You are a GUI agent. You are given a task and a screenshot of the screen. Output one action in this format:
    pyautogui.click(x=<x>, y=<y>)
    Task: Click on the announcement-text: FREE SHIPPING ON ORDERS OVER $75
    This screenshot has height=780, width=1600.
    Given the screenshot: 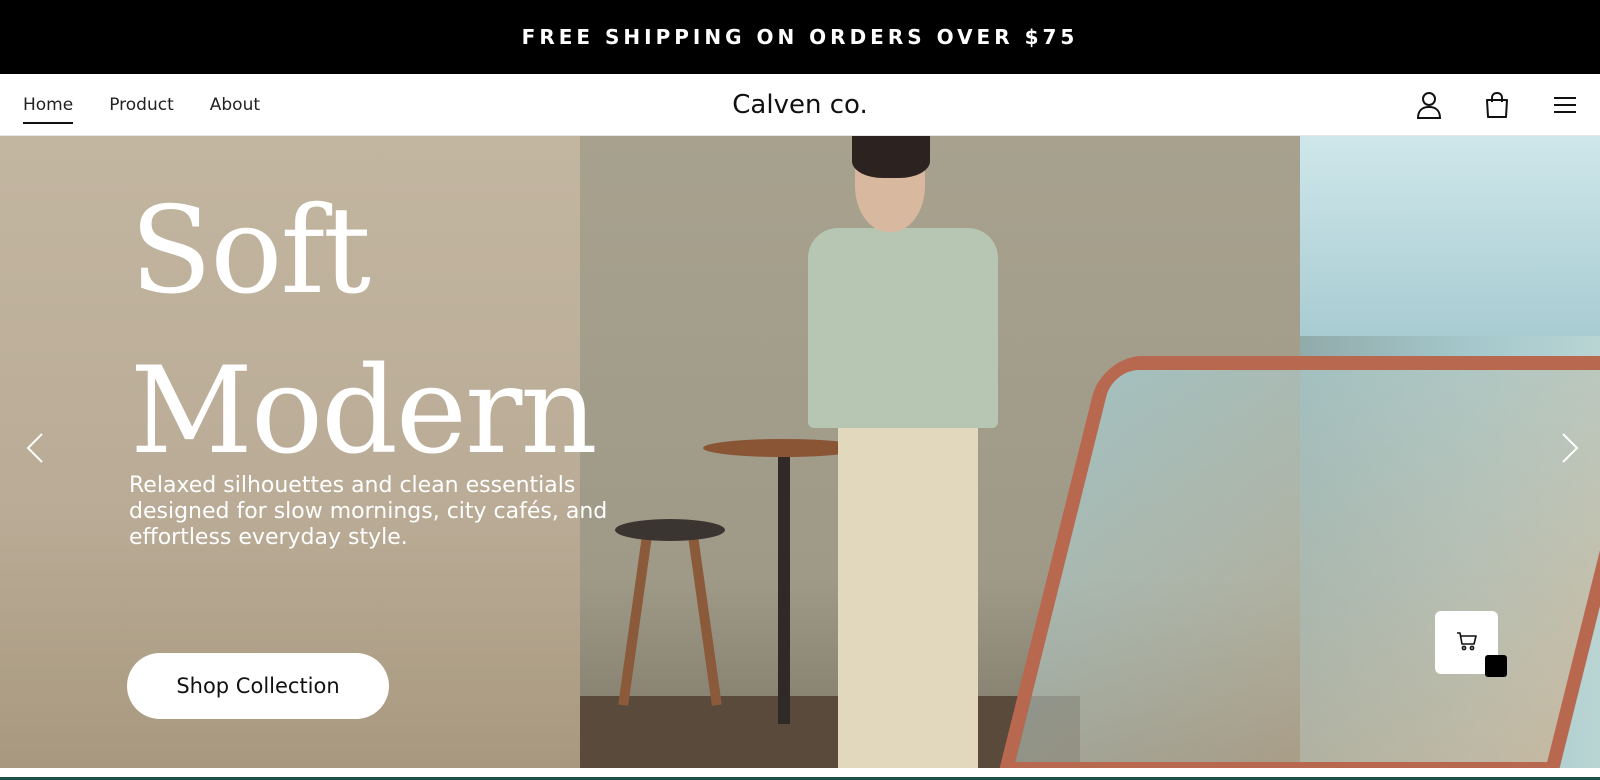 What is the action you would take?
    pyautogui.click(x=800, y=37)
    